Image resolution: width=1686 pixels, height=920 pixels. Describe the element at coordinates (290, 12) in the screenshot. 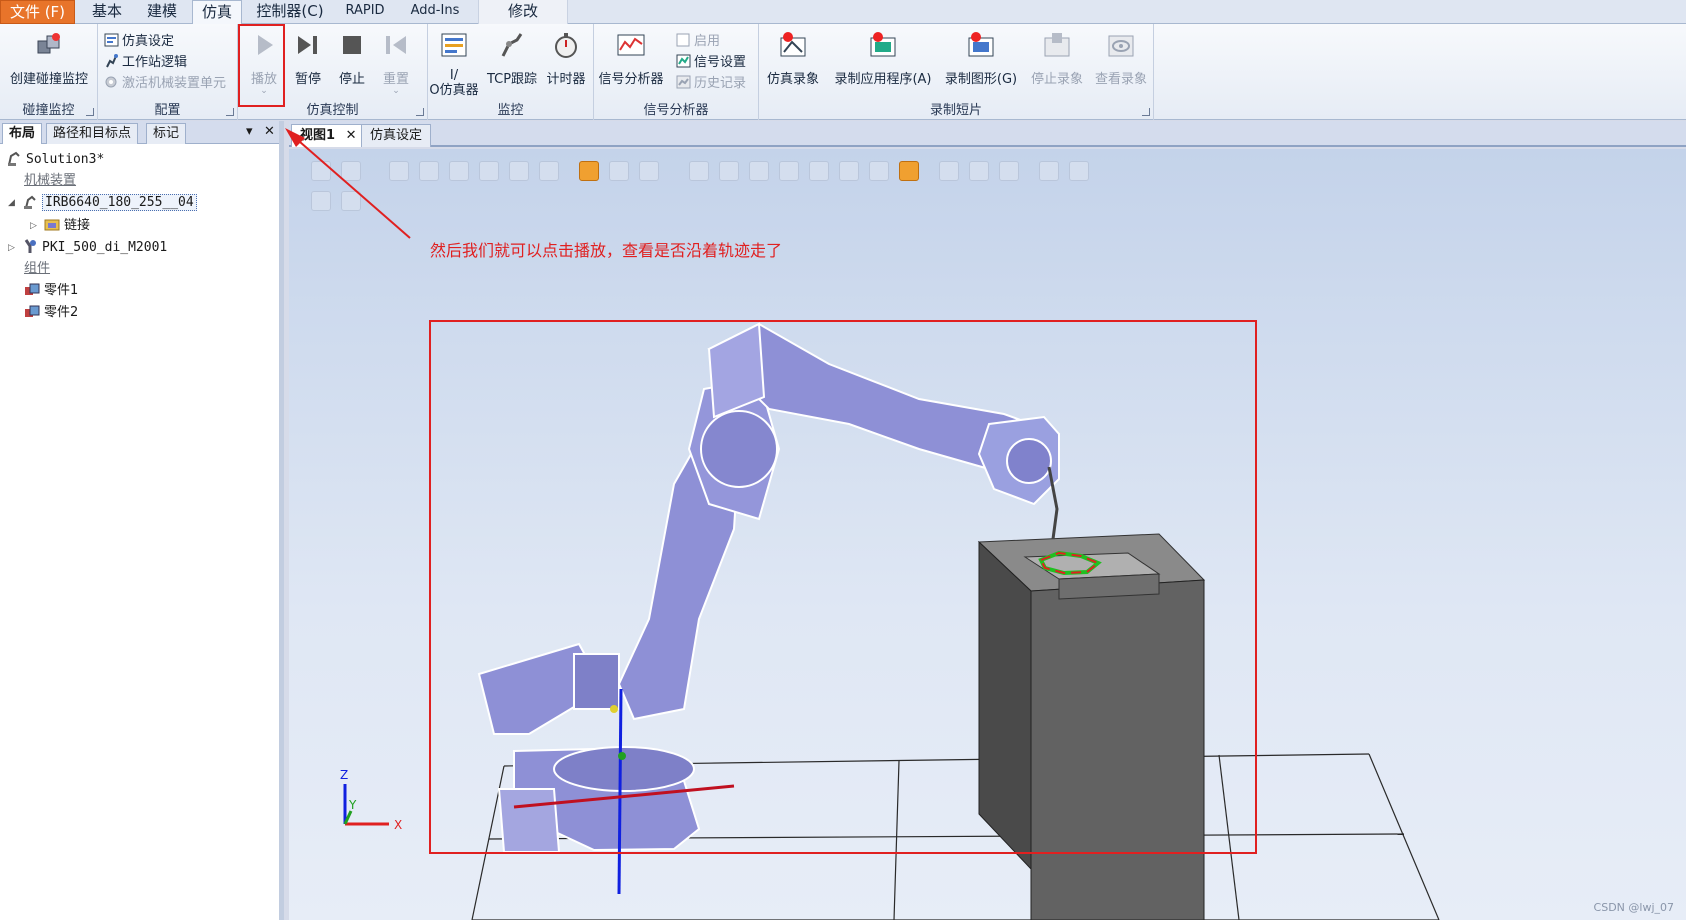

I see `tab-controller: 控制器(C)` at that location.